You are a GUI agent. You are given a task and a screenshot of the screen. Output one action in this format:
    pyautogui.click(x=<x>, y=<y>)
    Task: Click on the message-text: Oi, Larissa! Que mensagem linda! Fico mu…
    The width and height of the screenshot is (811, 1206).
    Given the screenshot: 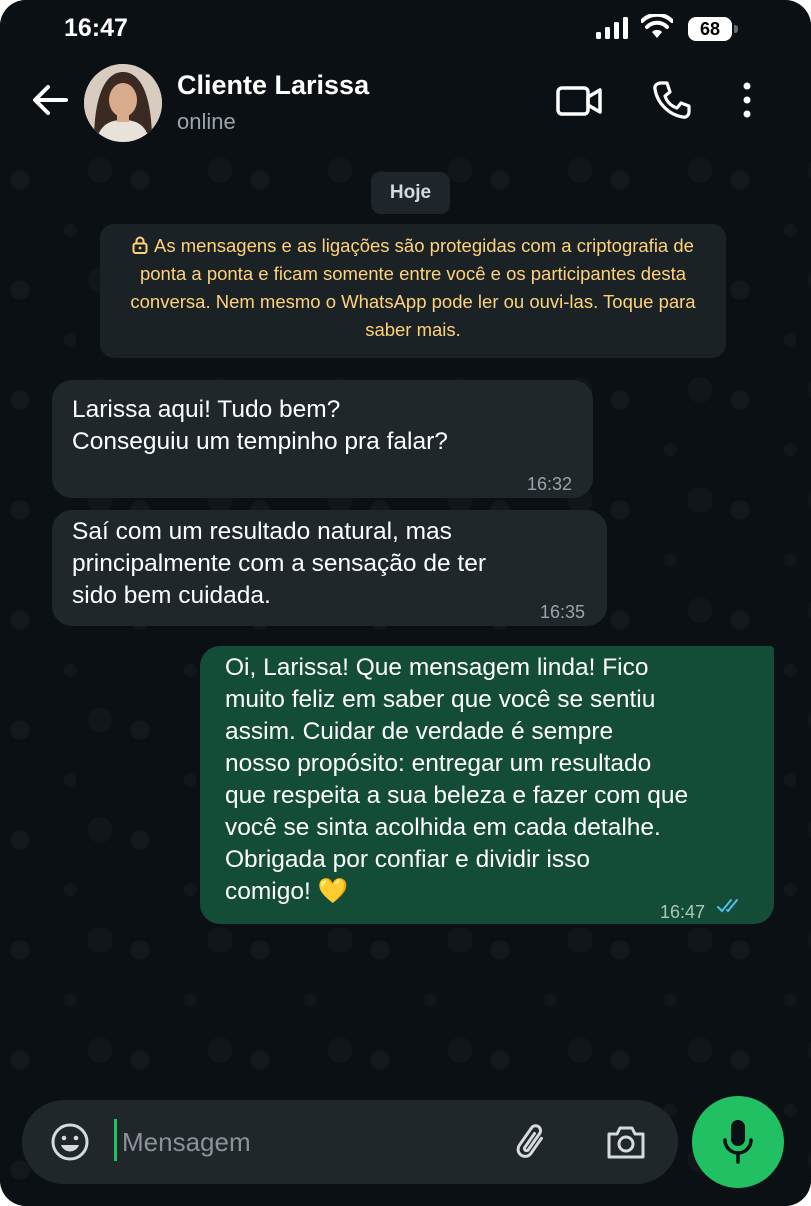 What is the action you would take?
    pyautogui.click(x=457, y=779)
    